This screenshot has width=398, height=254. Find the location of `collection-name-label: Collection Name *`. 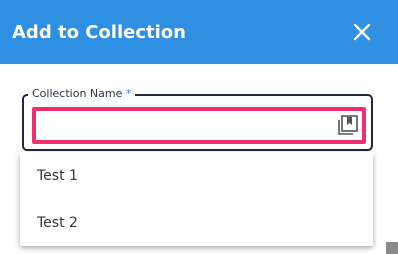

collection-name-label: Collection Name * is located at coordinates (82, 94).